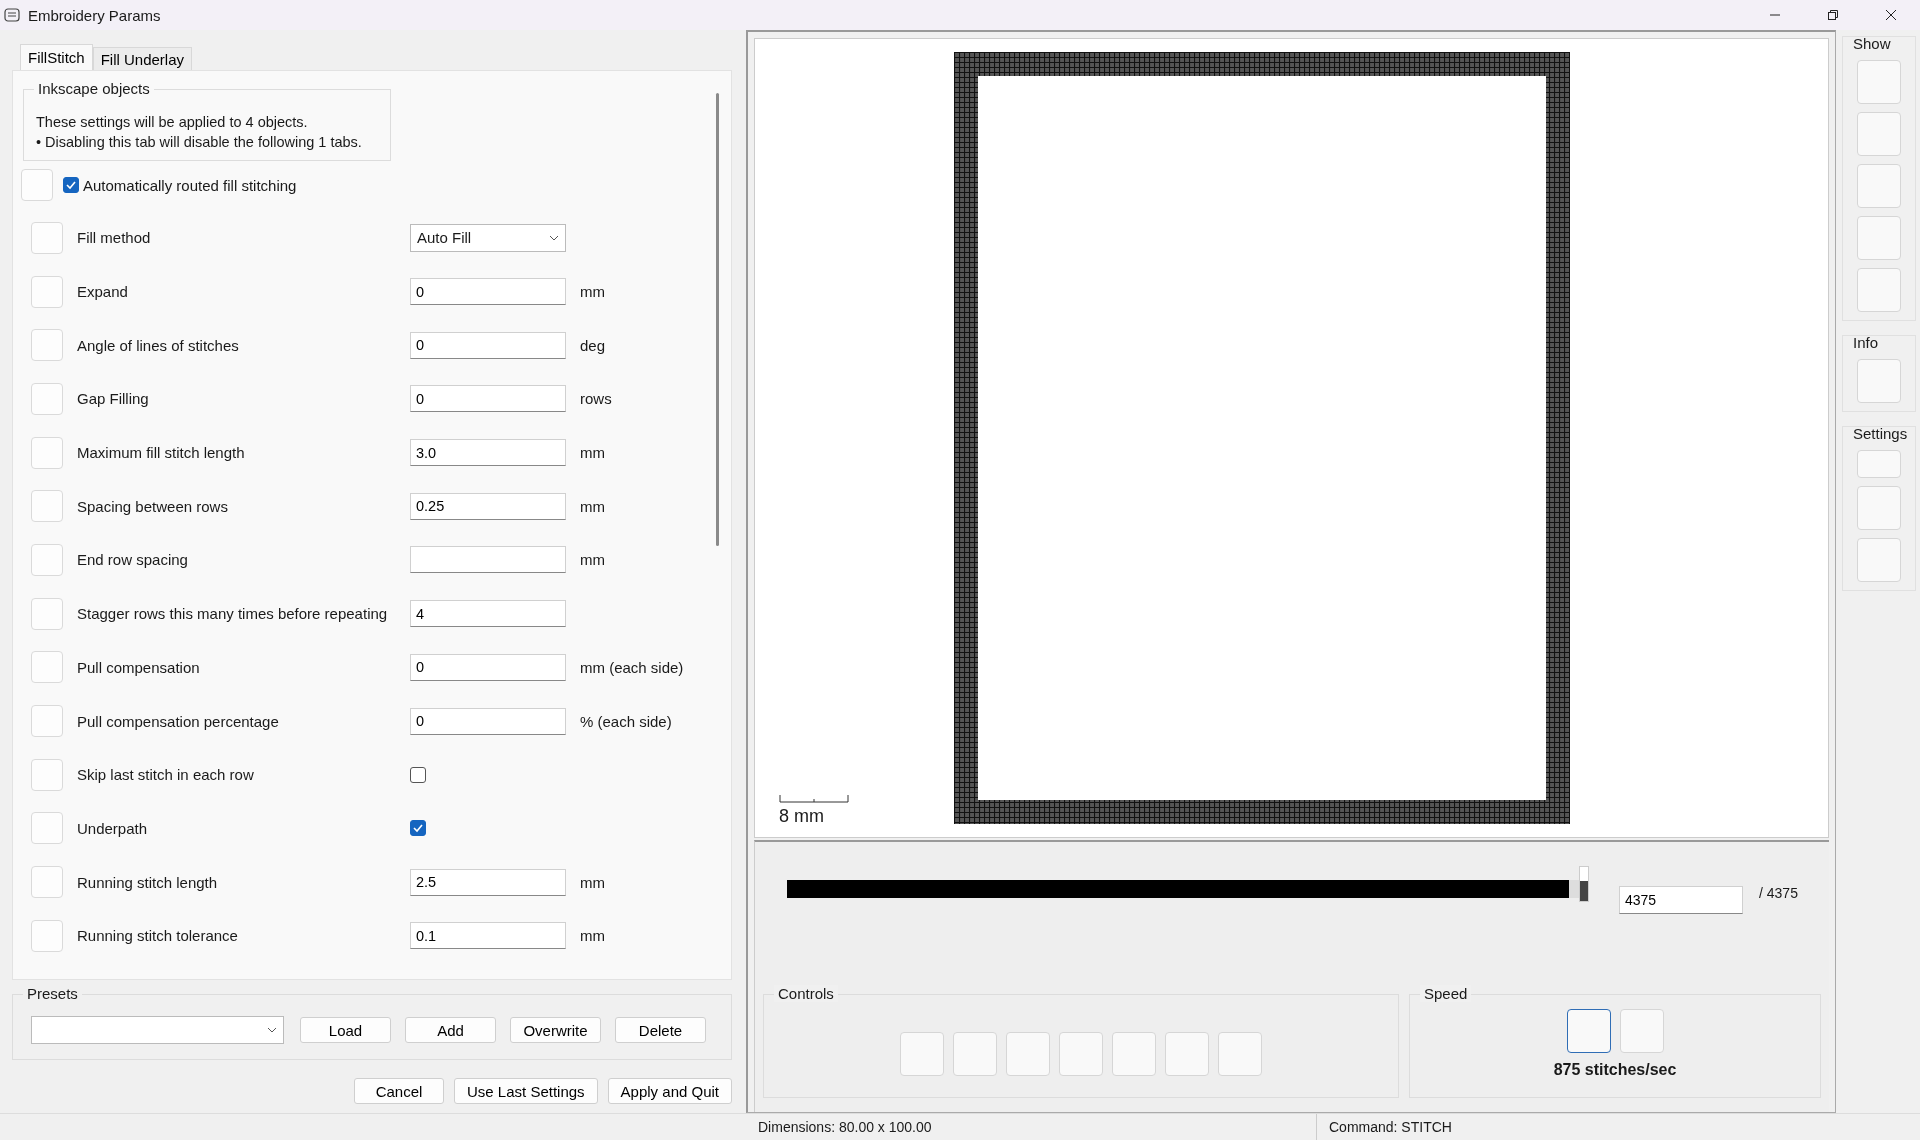  What do you see at coordinates (1872, 43) in the screenshot?
I see `group-title: Show` at bounding box center [1872, 43].